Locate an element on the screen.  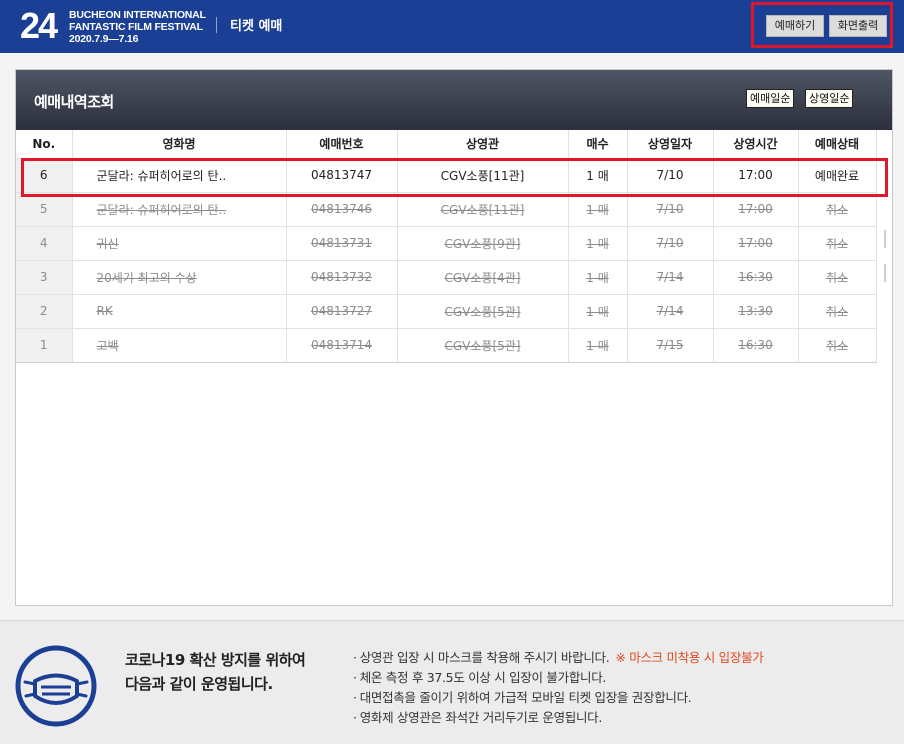
cell-no: 2 is located at coordinates (44, 310).